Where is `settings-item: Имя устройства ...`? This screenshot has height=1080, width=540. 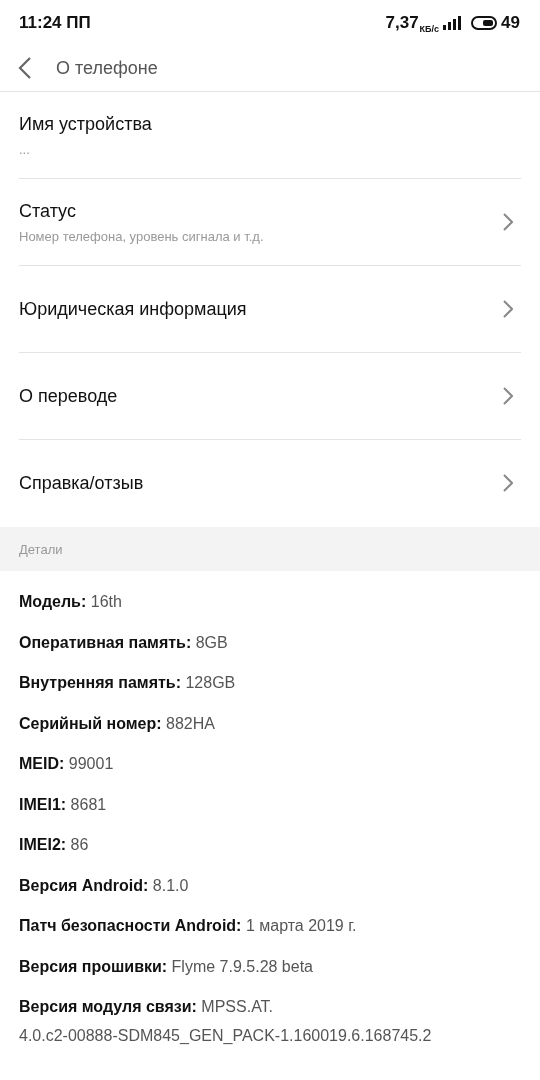
settings-item: Имя устройства ... is located at coordinates (270, 135).